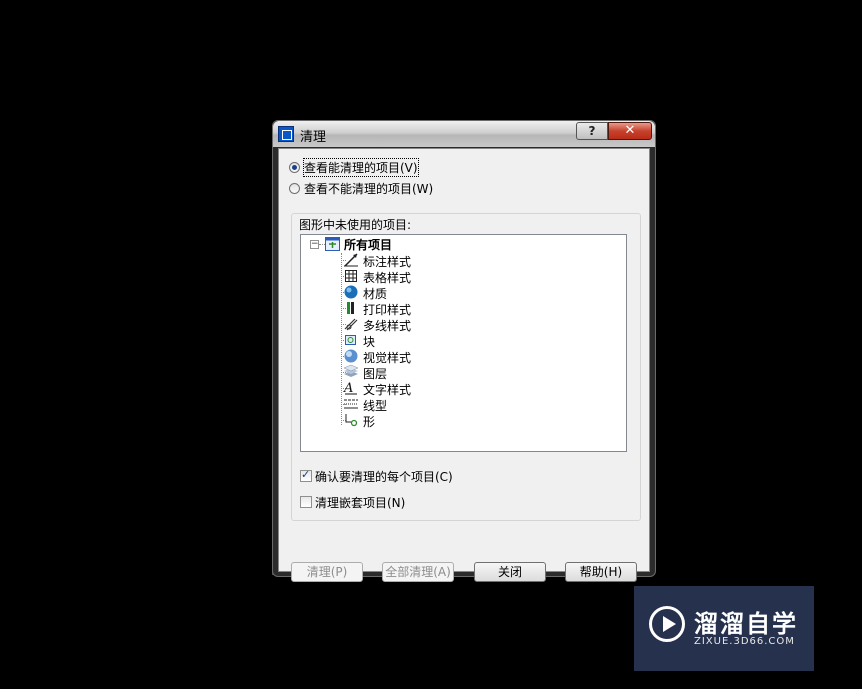  I want to click on visual-style-icon, so click(351, 356).